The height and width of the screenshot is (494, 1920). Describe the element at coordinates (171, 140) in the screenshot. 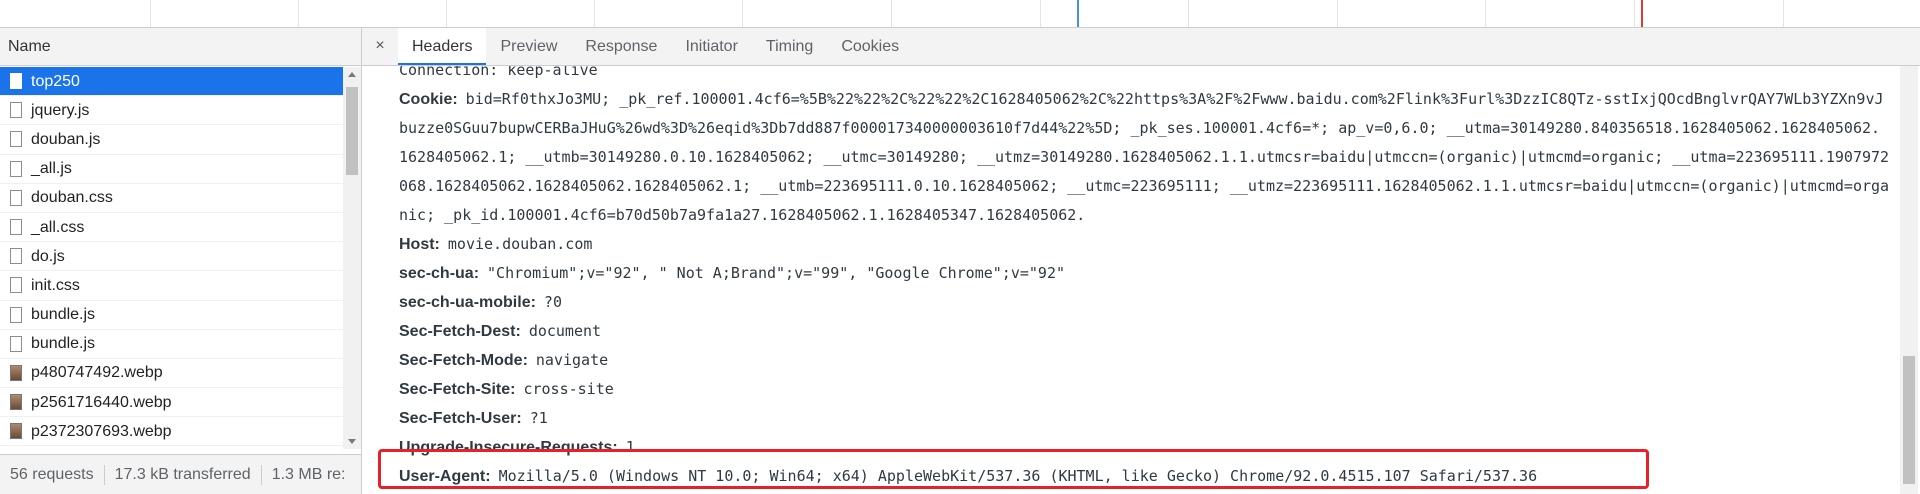

I see `request-row: douban.js` at that location.